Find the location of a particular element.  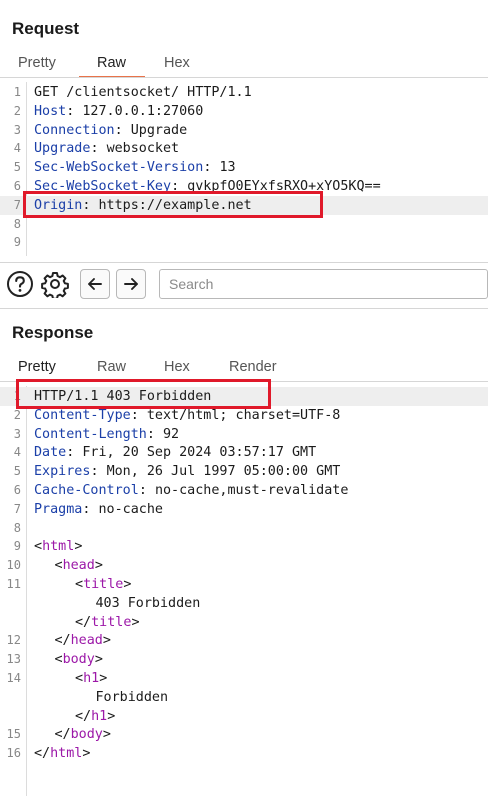

code-line: 8 is located at coordinates (244, 528).